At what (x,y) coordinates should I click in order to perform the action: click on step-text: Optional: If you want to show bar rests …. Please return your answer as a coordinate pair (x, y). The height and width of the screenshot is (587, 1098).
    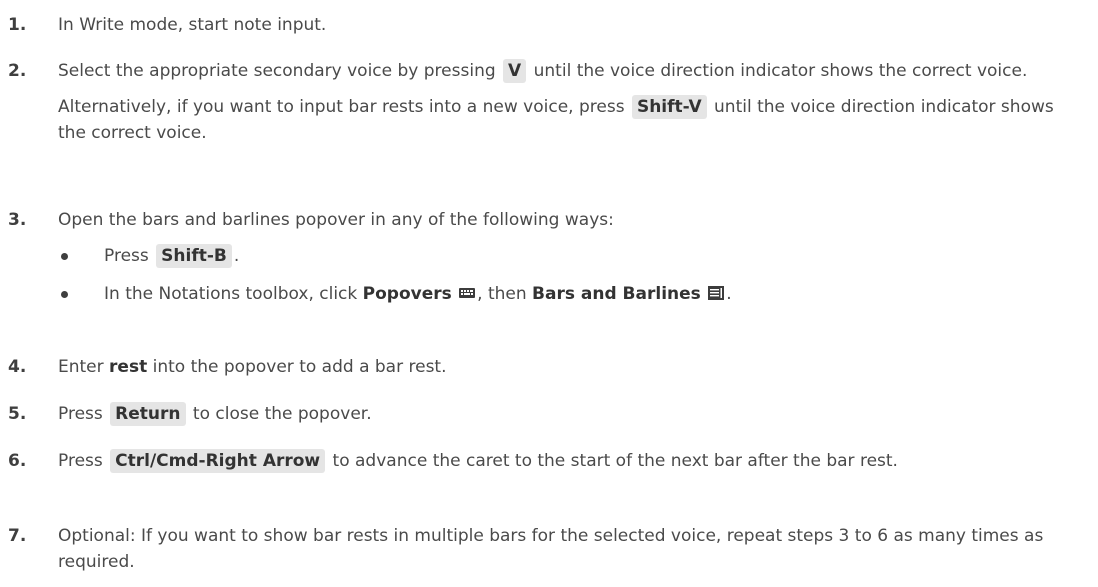
    Looking at the image, I should click on (551, 549).